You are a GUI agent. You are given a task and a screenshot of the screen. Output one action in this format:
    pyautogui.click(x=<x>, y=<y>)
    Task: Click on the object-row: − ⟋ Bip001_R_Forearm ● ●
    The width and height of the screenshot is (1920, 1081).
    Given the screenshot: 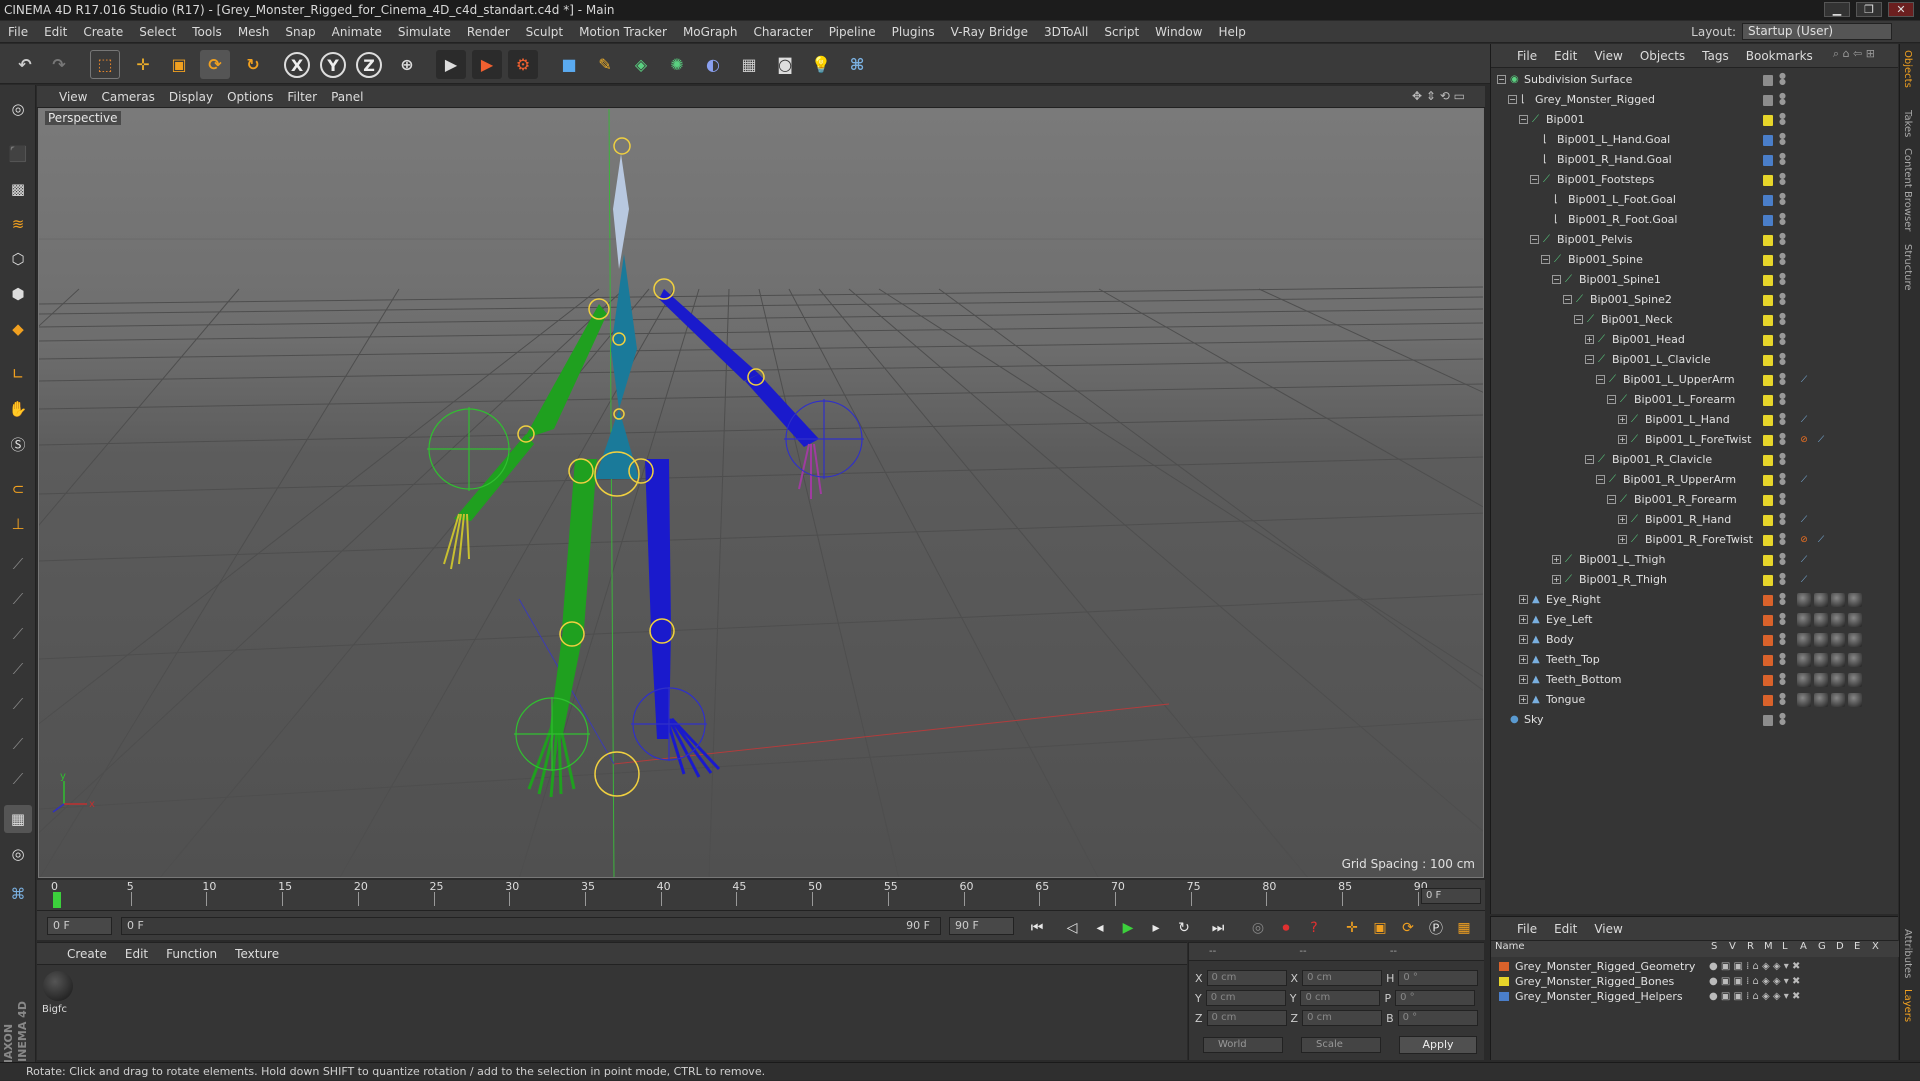 What is the action you would take?
    pyautogui.click(x=1695, y=500)
    